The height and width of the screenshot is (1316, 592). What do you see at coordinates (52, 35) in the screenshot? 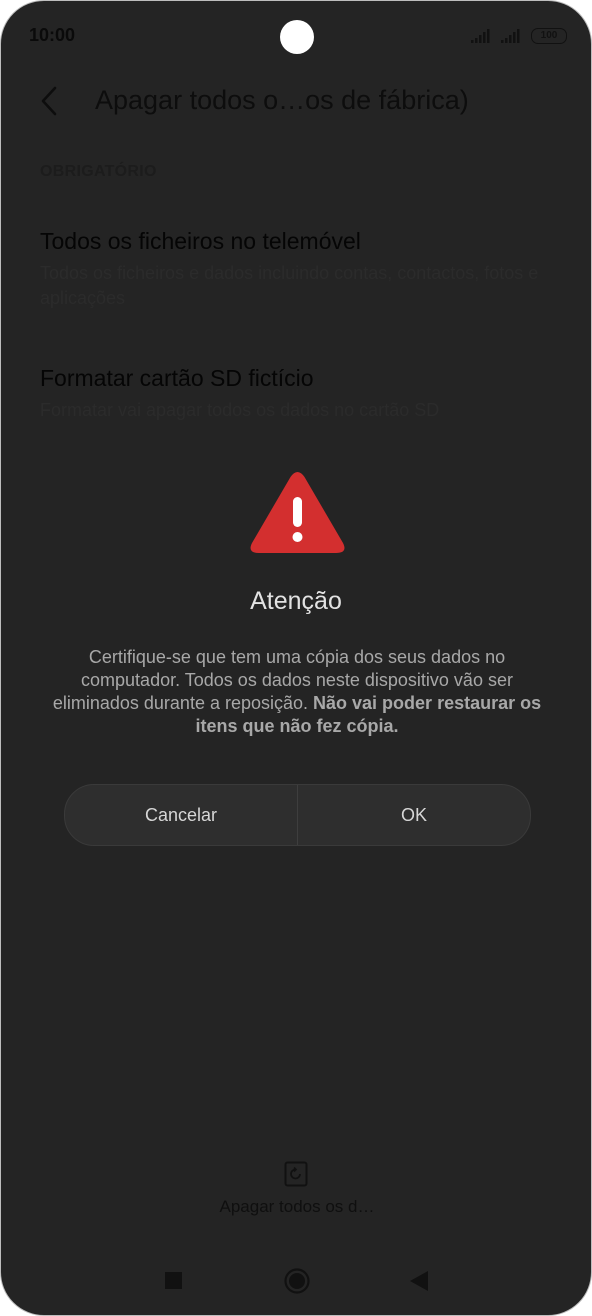
I see `status-time: 10:00` at bounding box center [52, 35].